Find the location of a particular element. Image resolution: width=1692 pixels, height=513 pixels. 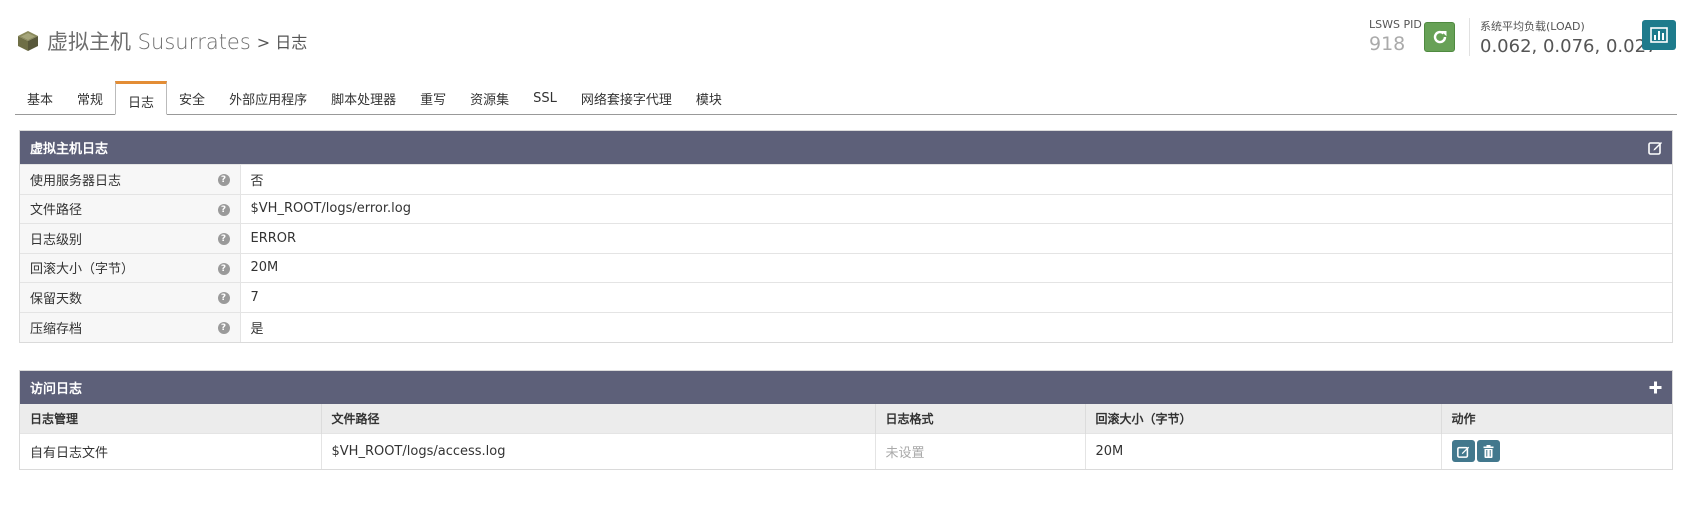

row-value: 是 is located at coordinates (956, 326).